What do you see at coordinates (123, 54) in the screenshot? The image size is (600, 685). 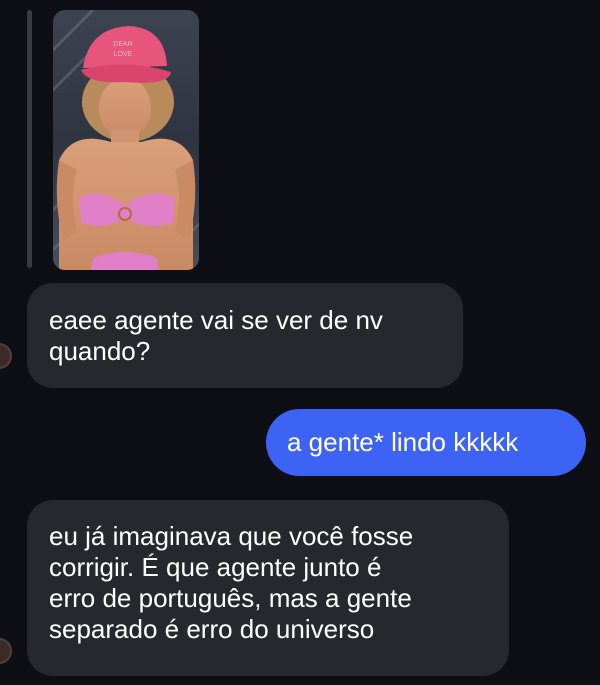 I see `svg-text: LOVE` at bounding box center [123, 54].